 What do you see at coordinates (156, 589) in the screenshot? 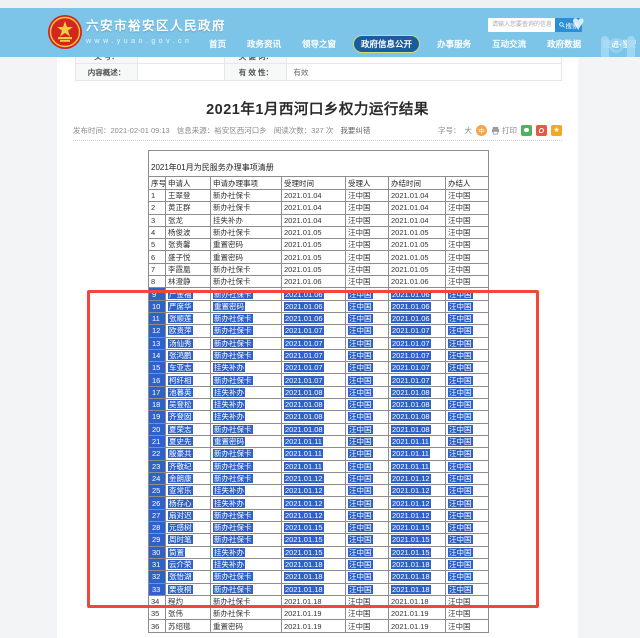
I see `cell-value: 33` at bounding box center [156, 589].